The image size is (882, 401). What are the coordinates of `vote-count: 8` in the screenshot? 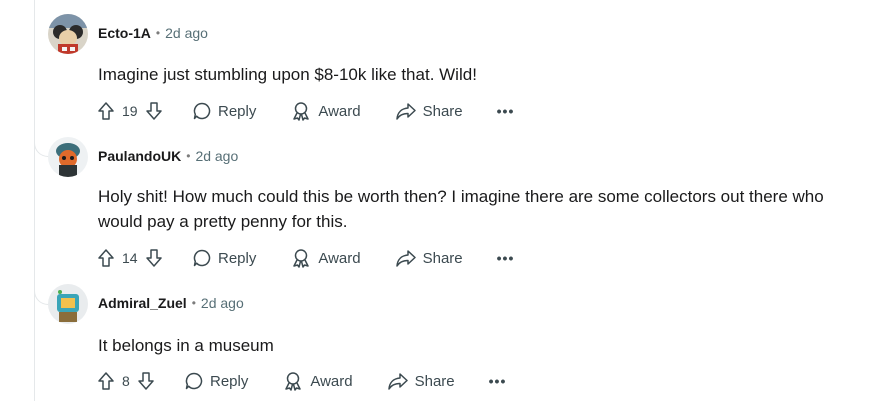 It's located at (126, 381).